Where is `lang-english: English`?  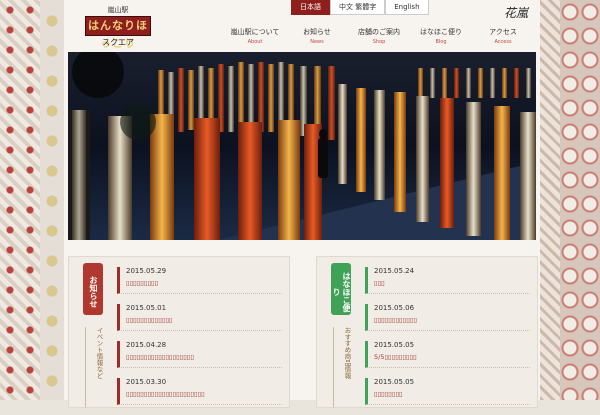 lang-english: English is located at coordinates (407, 7).